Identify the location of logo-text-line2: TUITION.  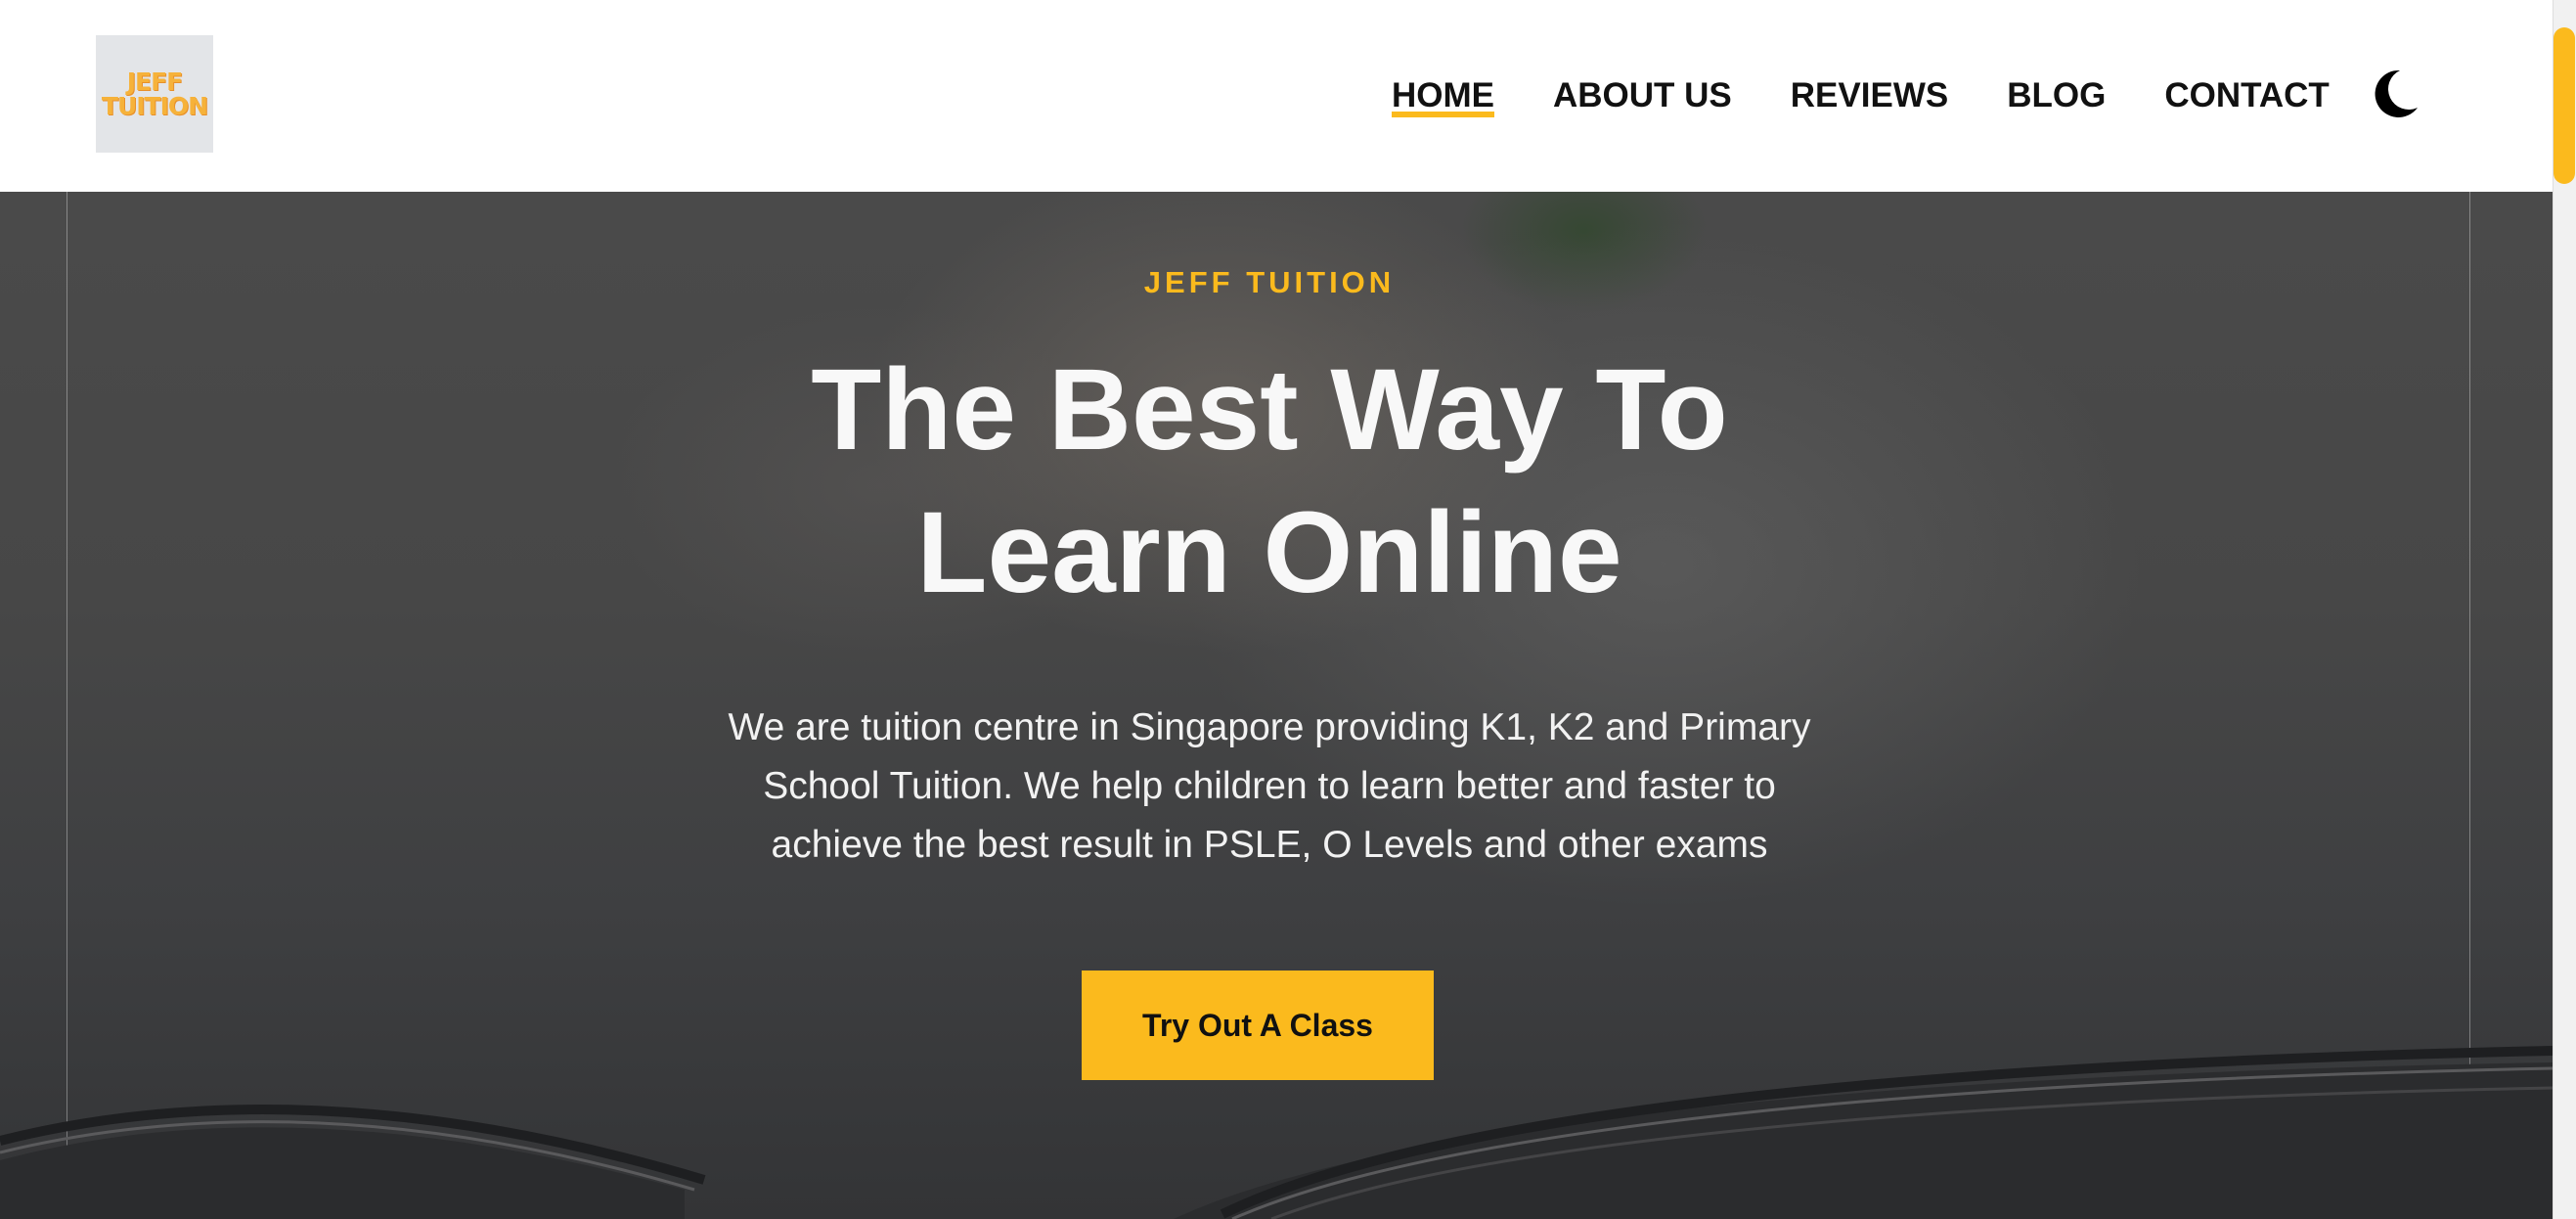
(154, 106).